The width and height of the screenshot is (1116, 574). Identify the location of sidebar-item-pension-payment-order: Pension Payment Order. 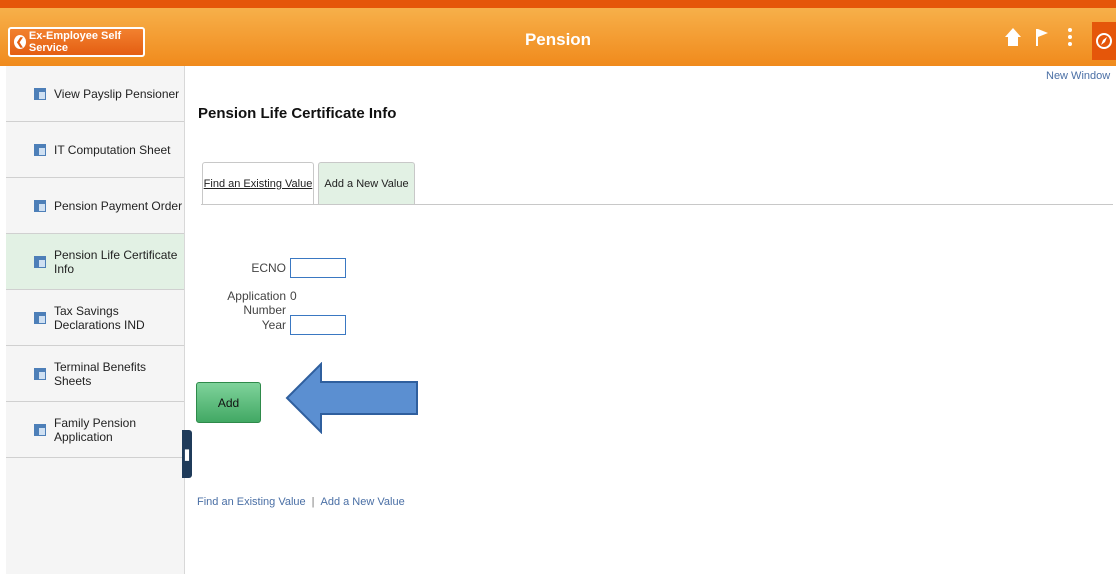
(95, 206).